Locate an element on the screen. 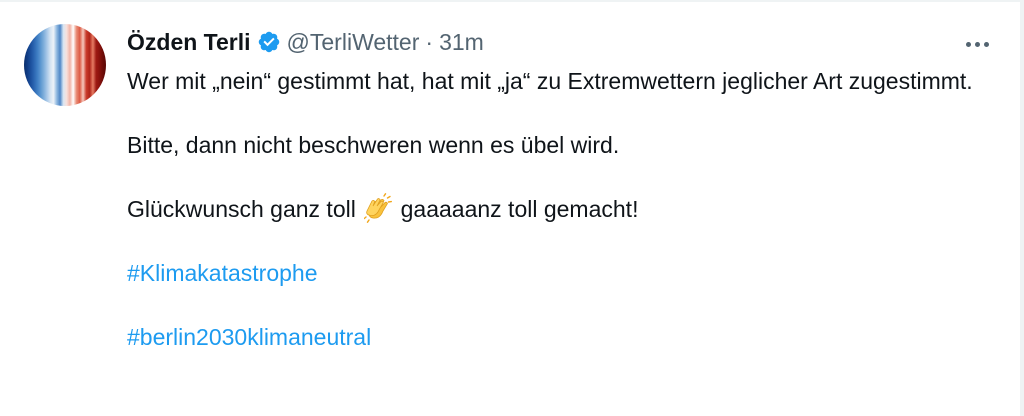 Image resolution: width=1024 pixels, height=416 pixels. user-handle: @TerliWetter is located at coordinates (353, 42).